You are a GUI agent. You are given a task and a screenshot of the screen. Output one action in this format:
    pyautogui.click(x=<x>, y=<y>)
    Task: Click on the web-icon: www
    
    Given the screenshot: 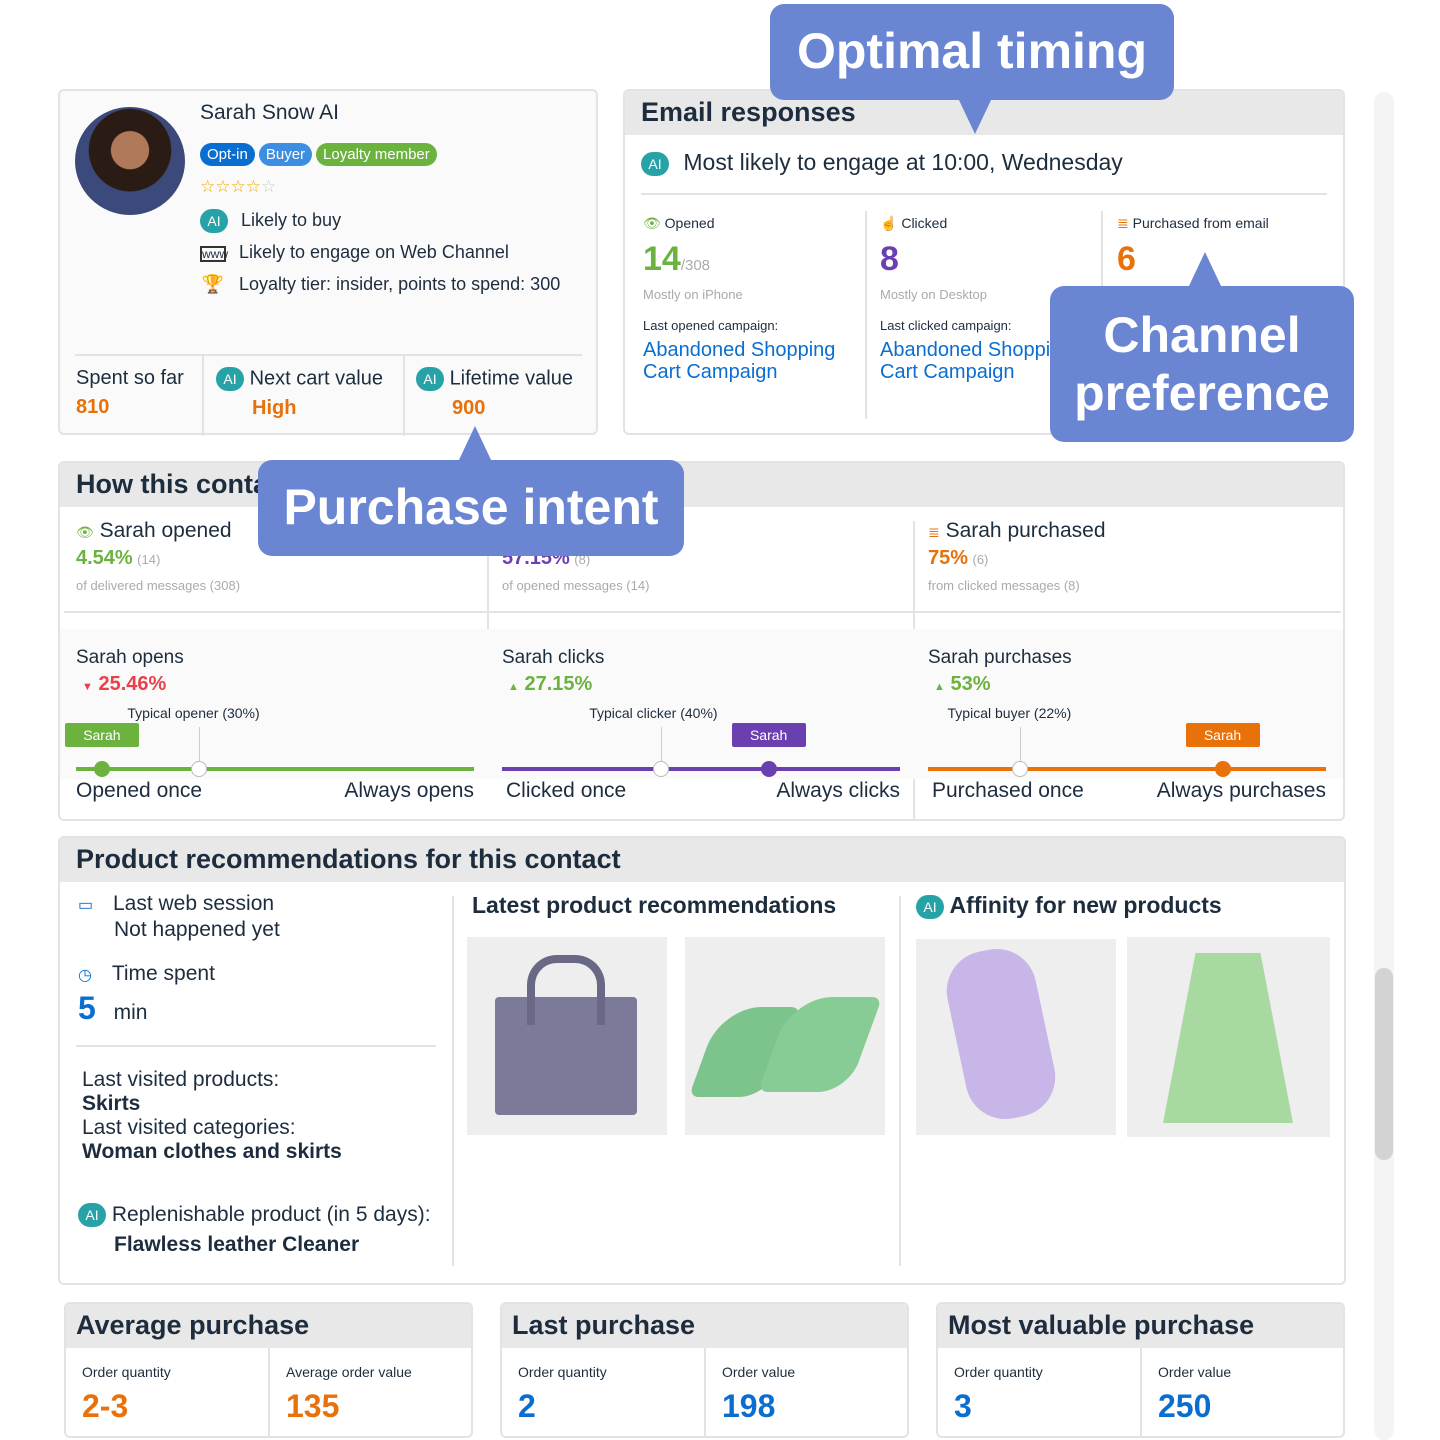 What is the action you would take?
    pyautogui.click(x=214, y=254)
    